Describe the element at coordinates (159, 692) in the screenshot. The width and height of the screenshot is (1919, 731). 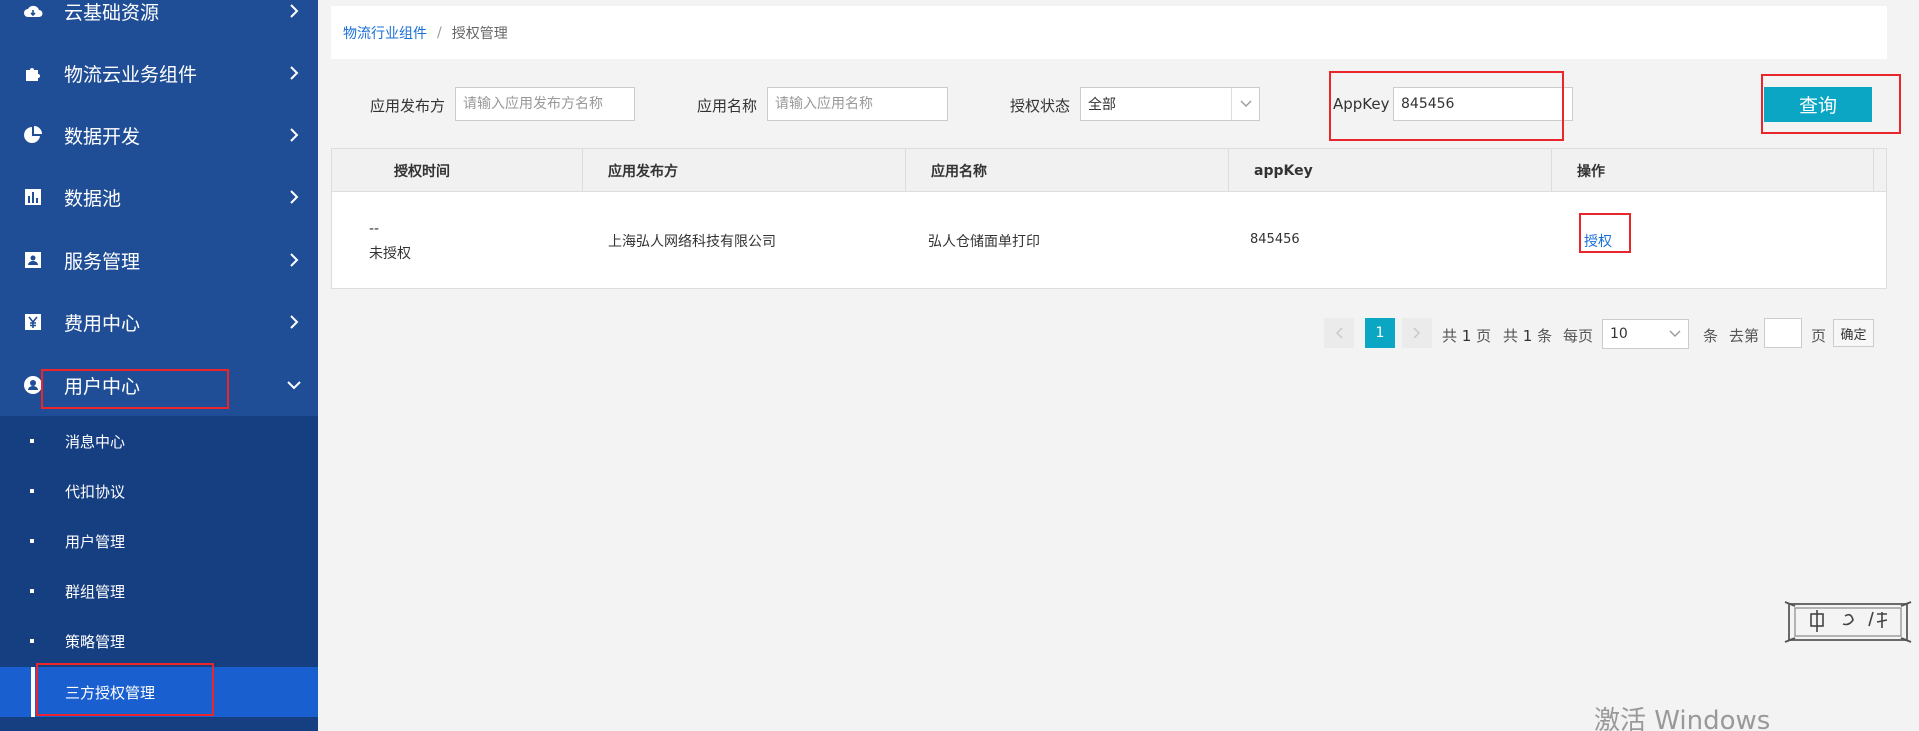
I see `submenu-item-third-party-auth: 三方授权管理` at that location.